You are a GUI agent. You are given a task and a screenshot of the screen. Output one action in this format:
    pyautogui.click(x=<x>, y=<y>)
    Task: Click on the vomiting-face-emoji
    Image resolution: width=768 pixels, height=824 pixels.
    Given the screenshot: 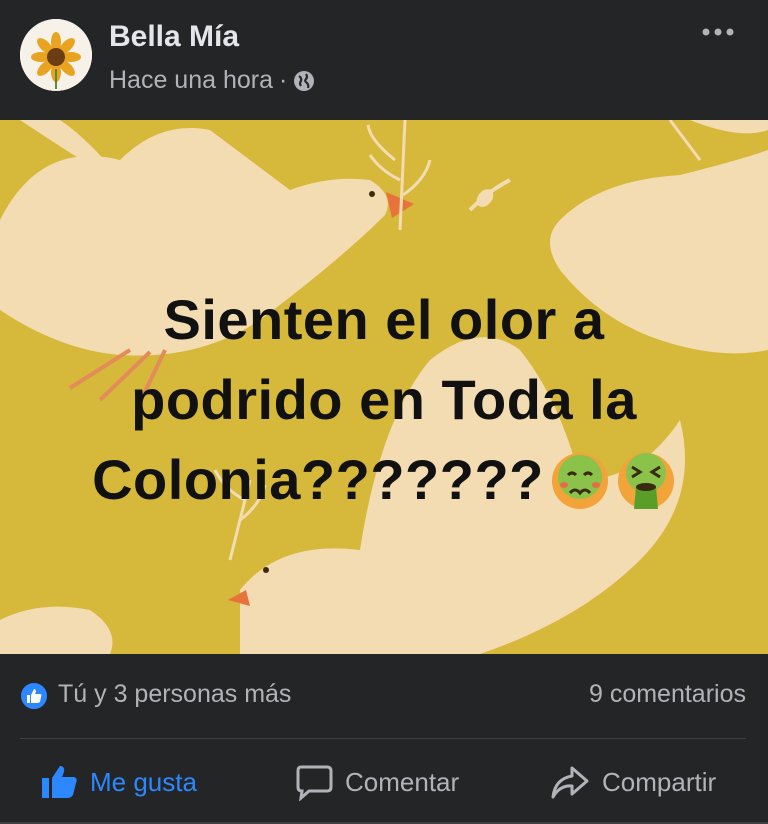 What is the action you would take?
    pyautogui.click(x=645, y=481)
    